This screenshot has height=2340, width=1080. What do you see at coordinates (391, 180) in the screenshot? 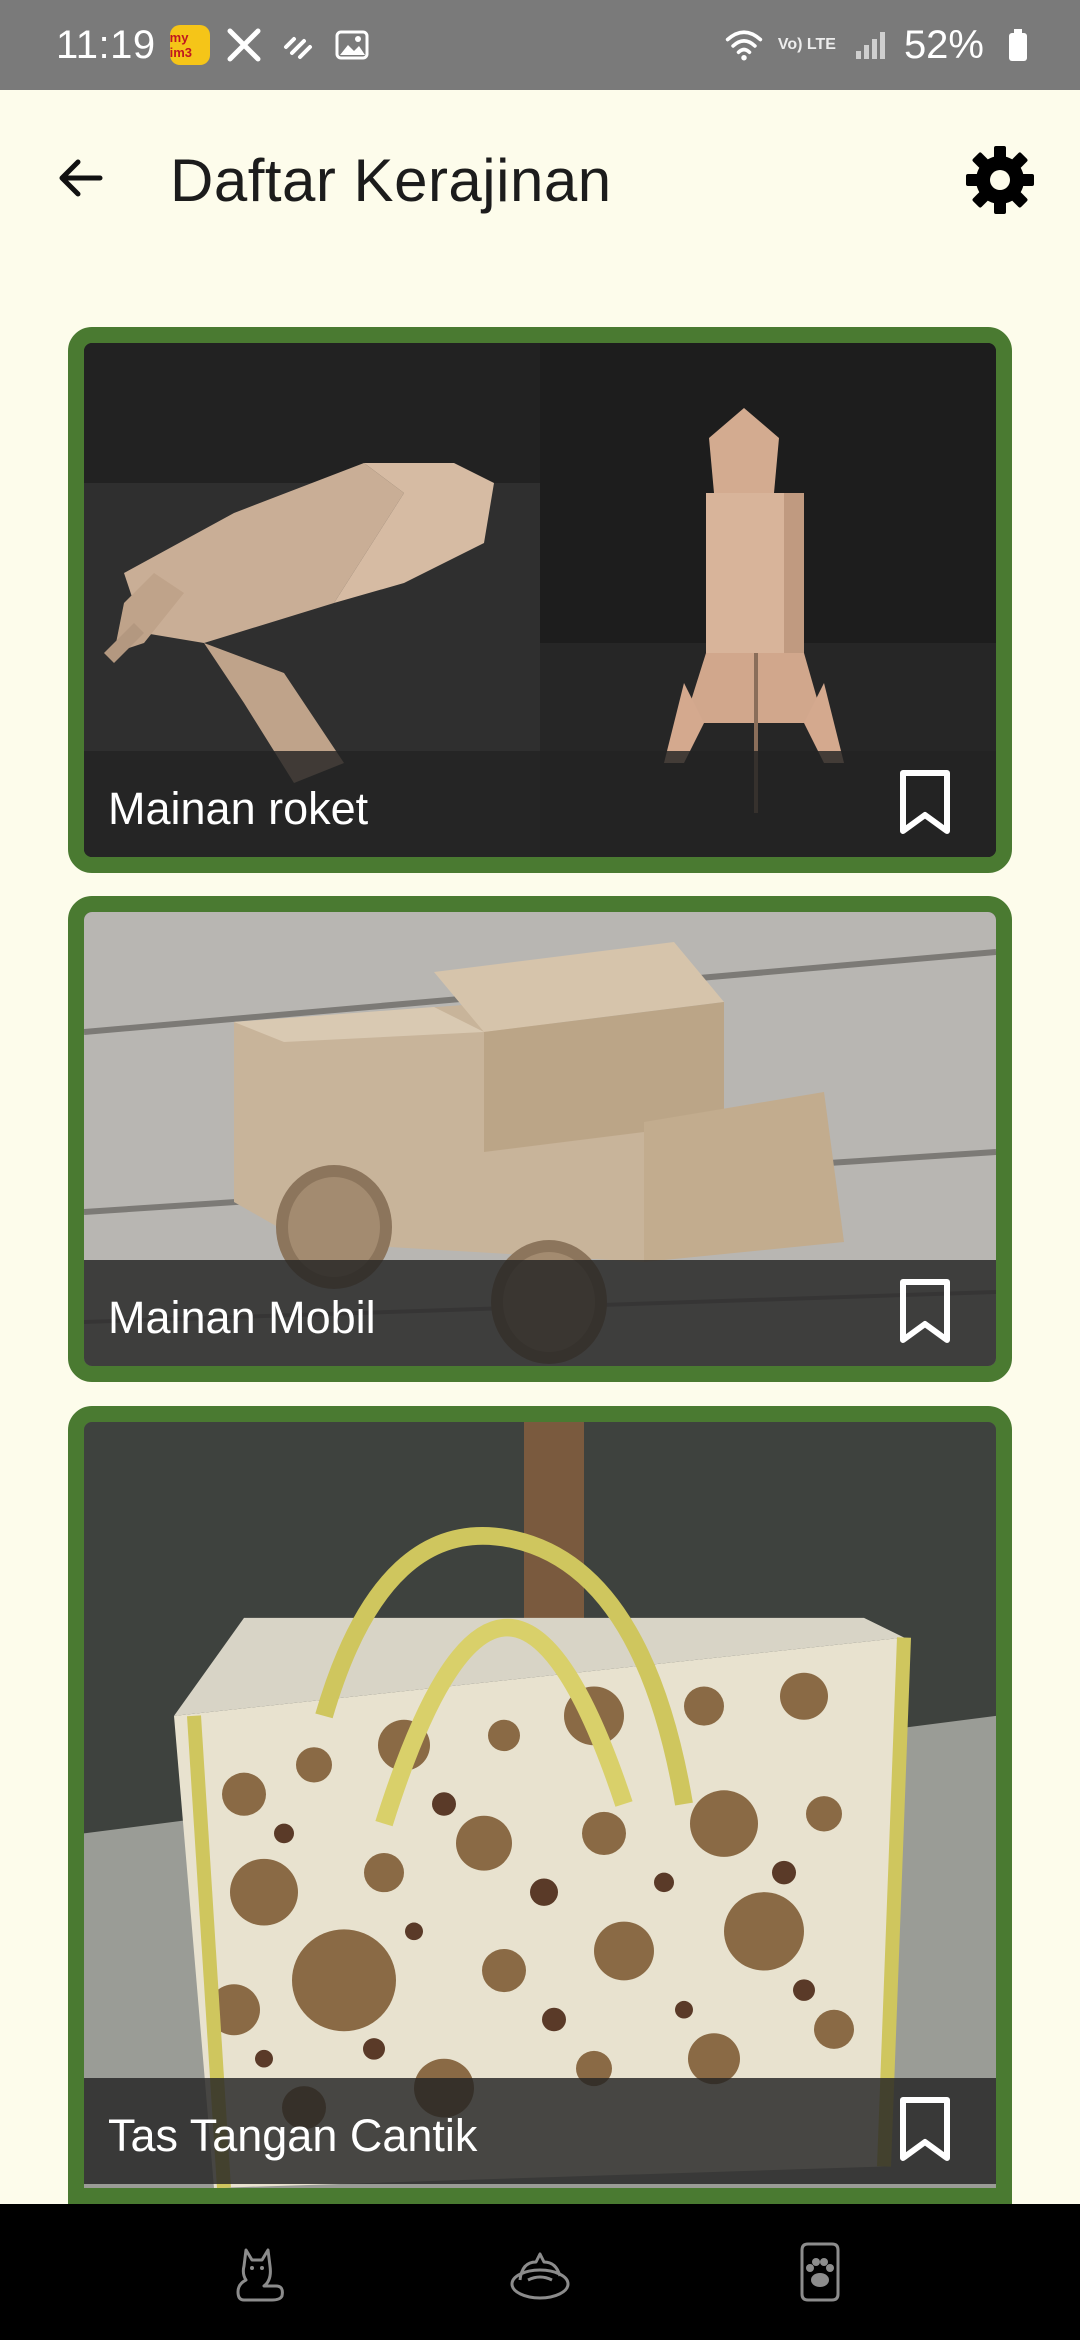
I see `page-title: Daftar Kerajinan` at bounding box center [391, 180].